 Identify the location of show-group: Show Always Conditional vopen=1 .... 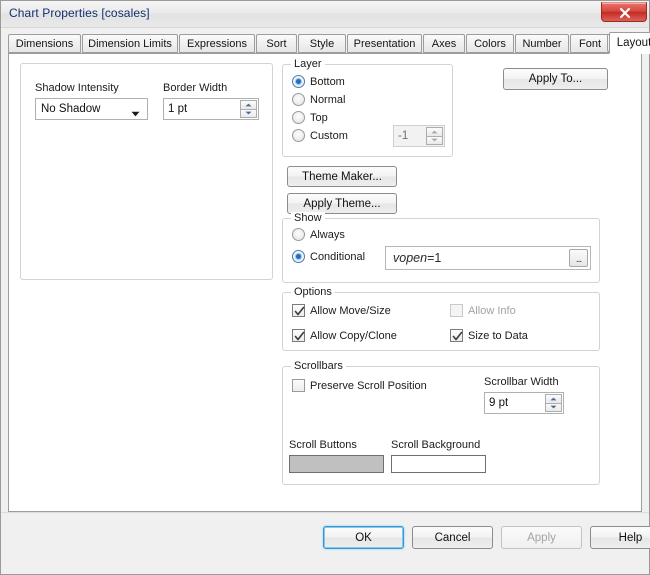
(441, 247).